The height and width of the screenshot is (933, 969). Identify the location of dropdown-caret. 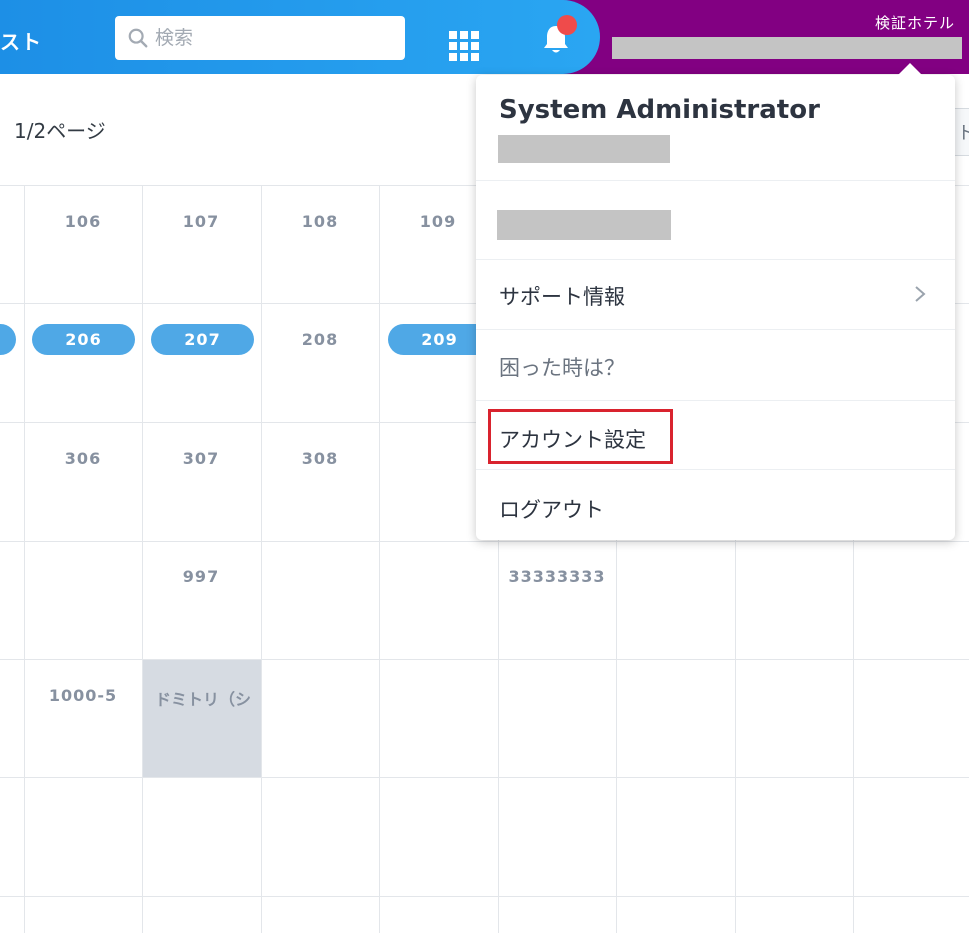
(910, 69).